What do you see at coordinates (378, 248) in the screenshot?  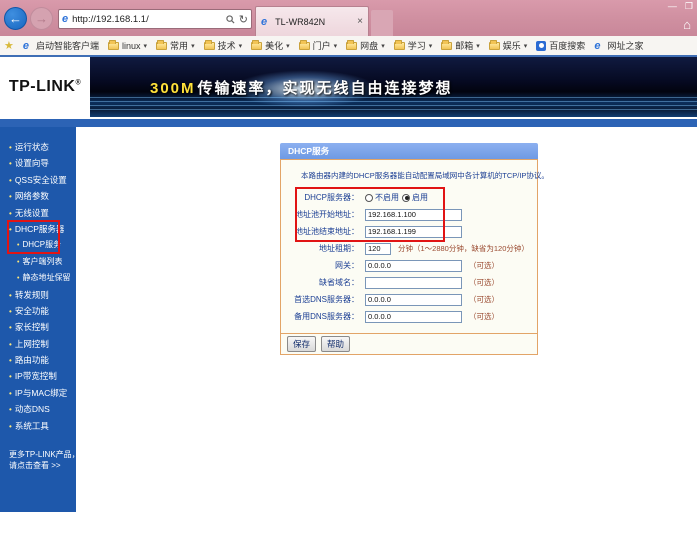 I see `lease-input` at bounding box center [378, 248].